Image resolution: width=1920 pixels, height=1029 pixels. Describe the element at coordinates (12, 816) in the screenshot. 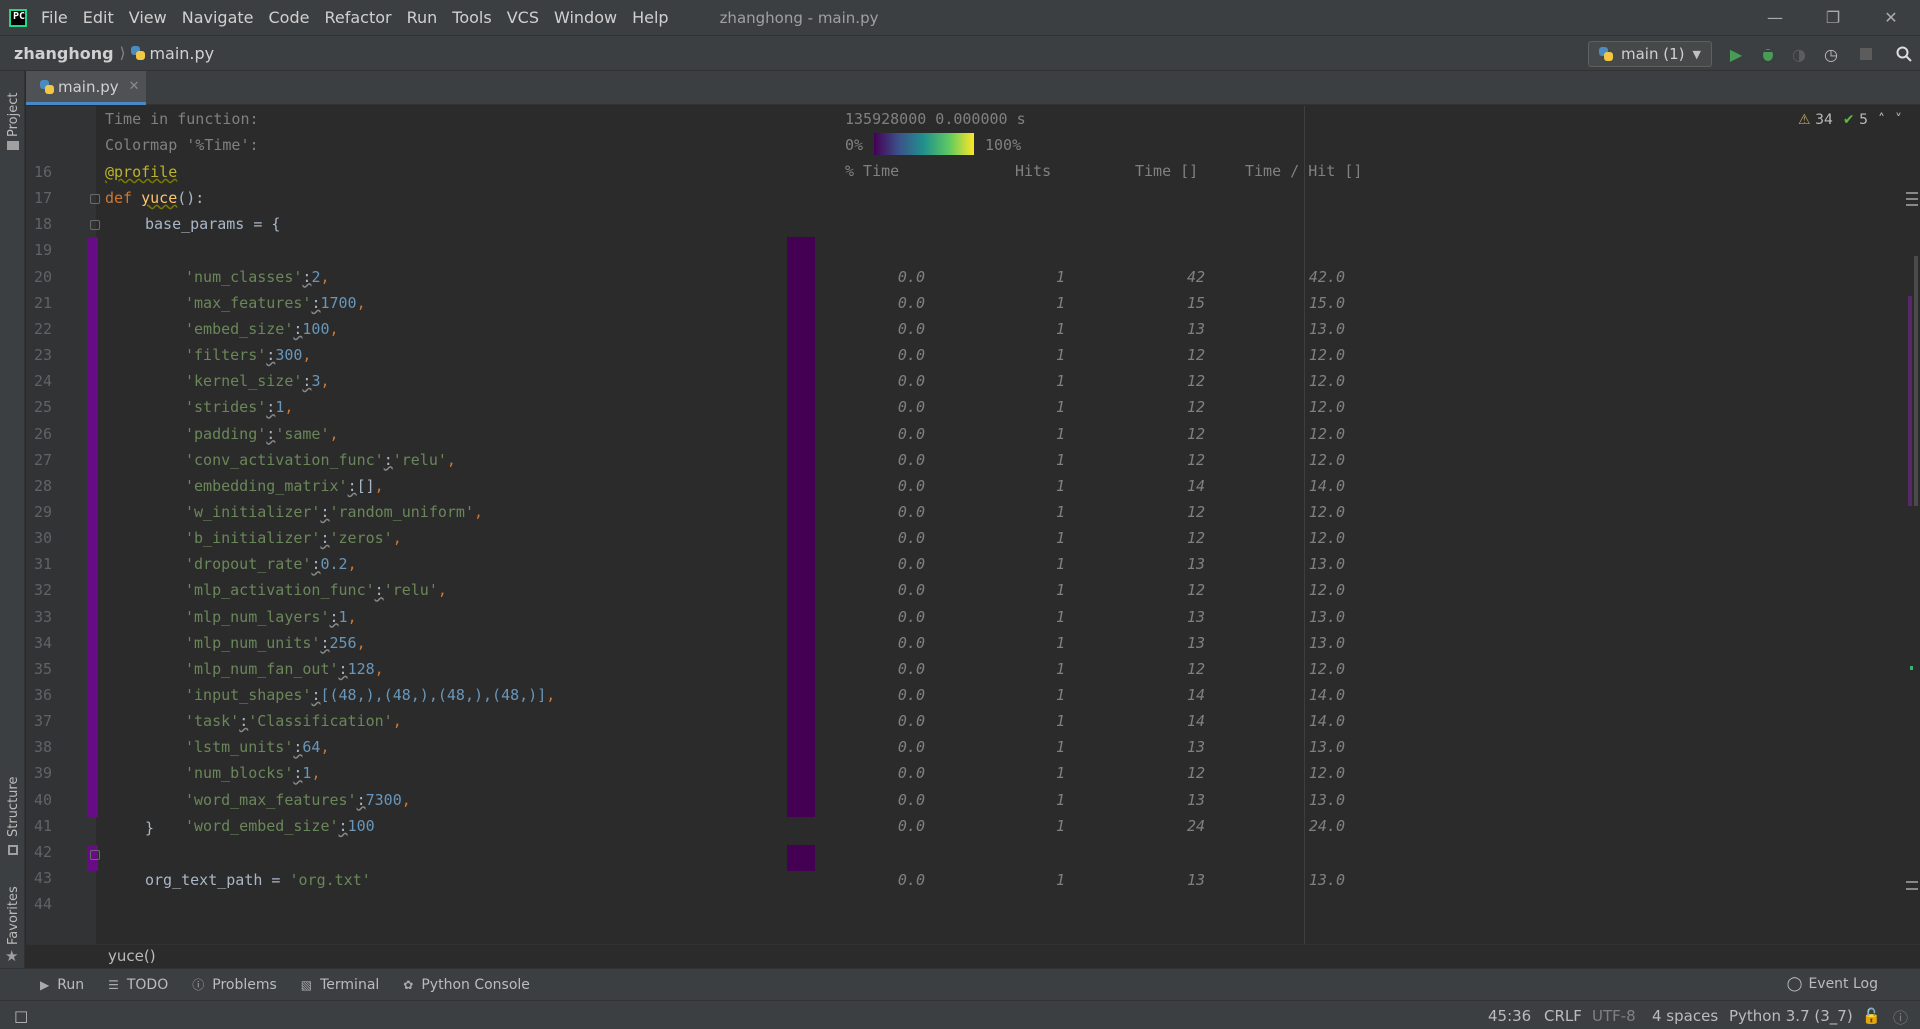

I see `structure-tool-tab: Structure` at that location.